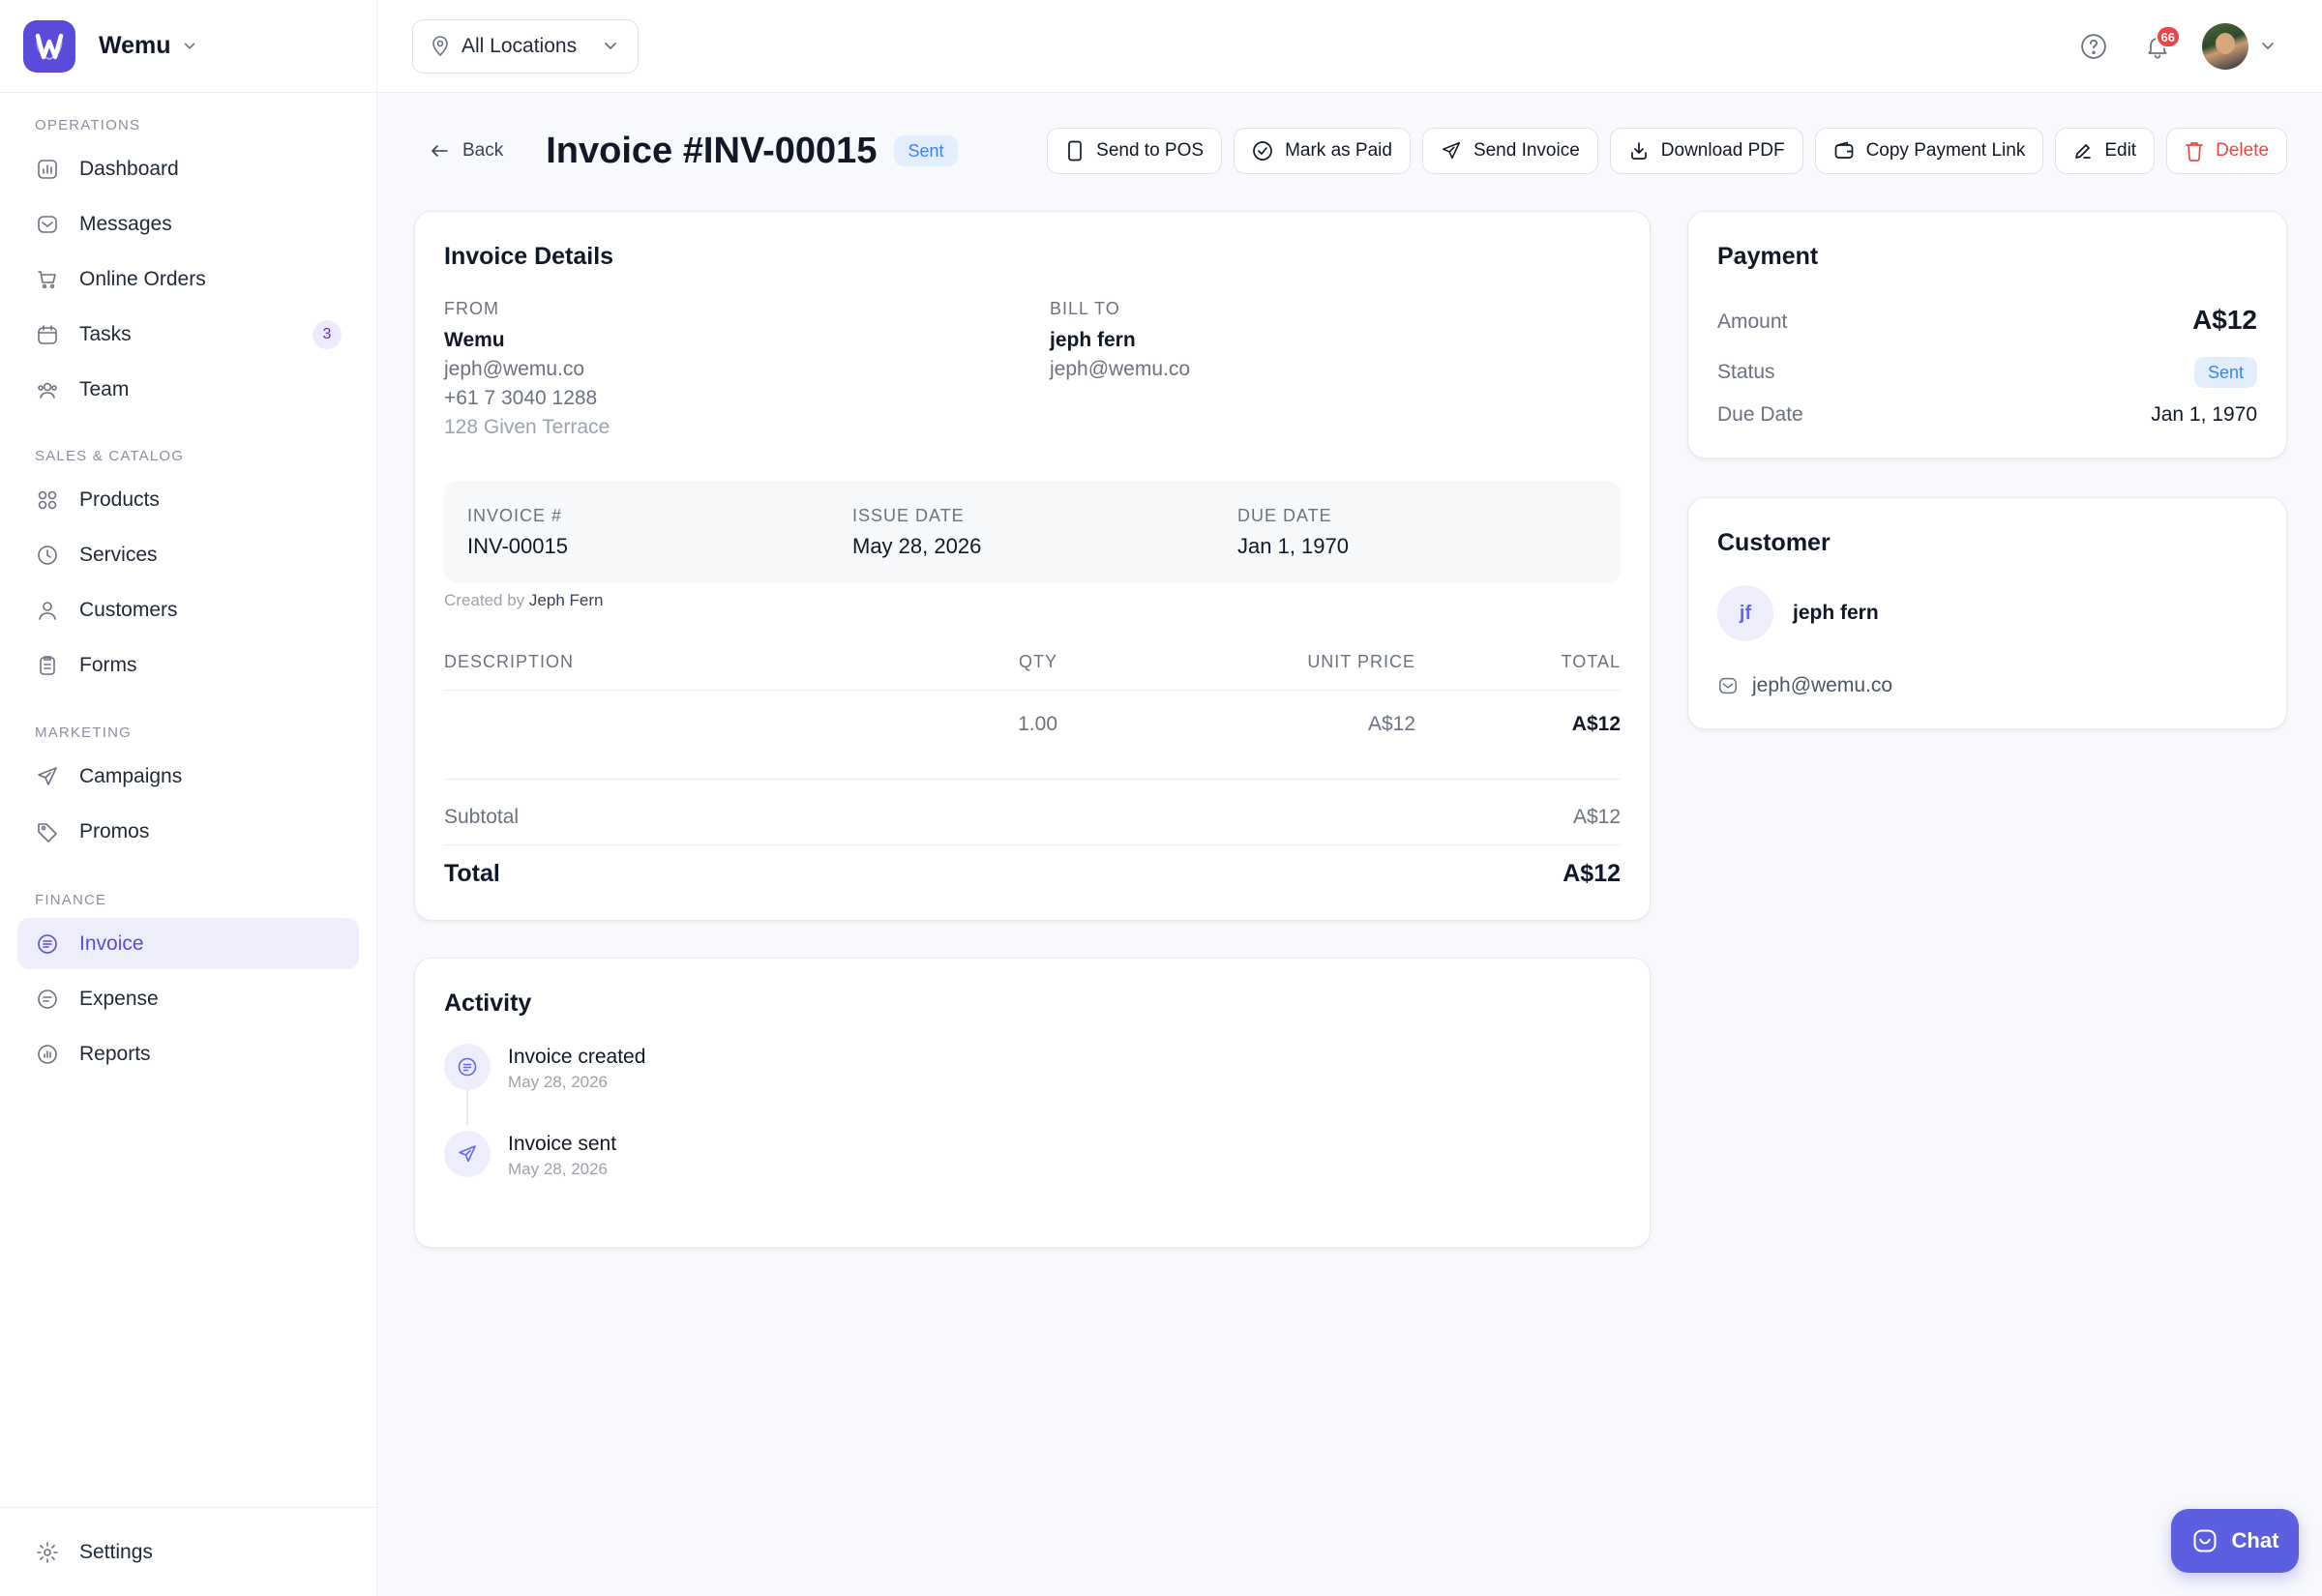 The image size is (2322, 1596). What do you see at coordinates (1745, 613) in the screenshot?
I see `customer-initials: jf` at bounding box center [1745, 613].